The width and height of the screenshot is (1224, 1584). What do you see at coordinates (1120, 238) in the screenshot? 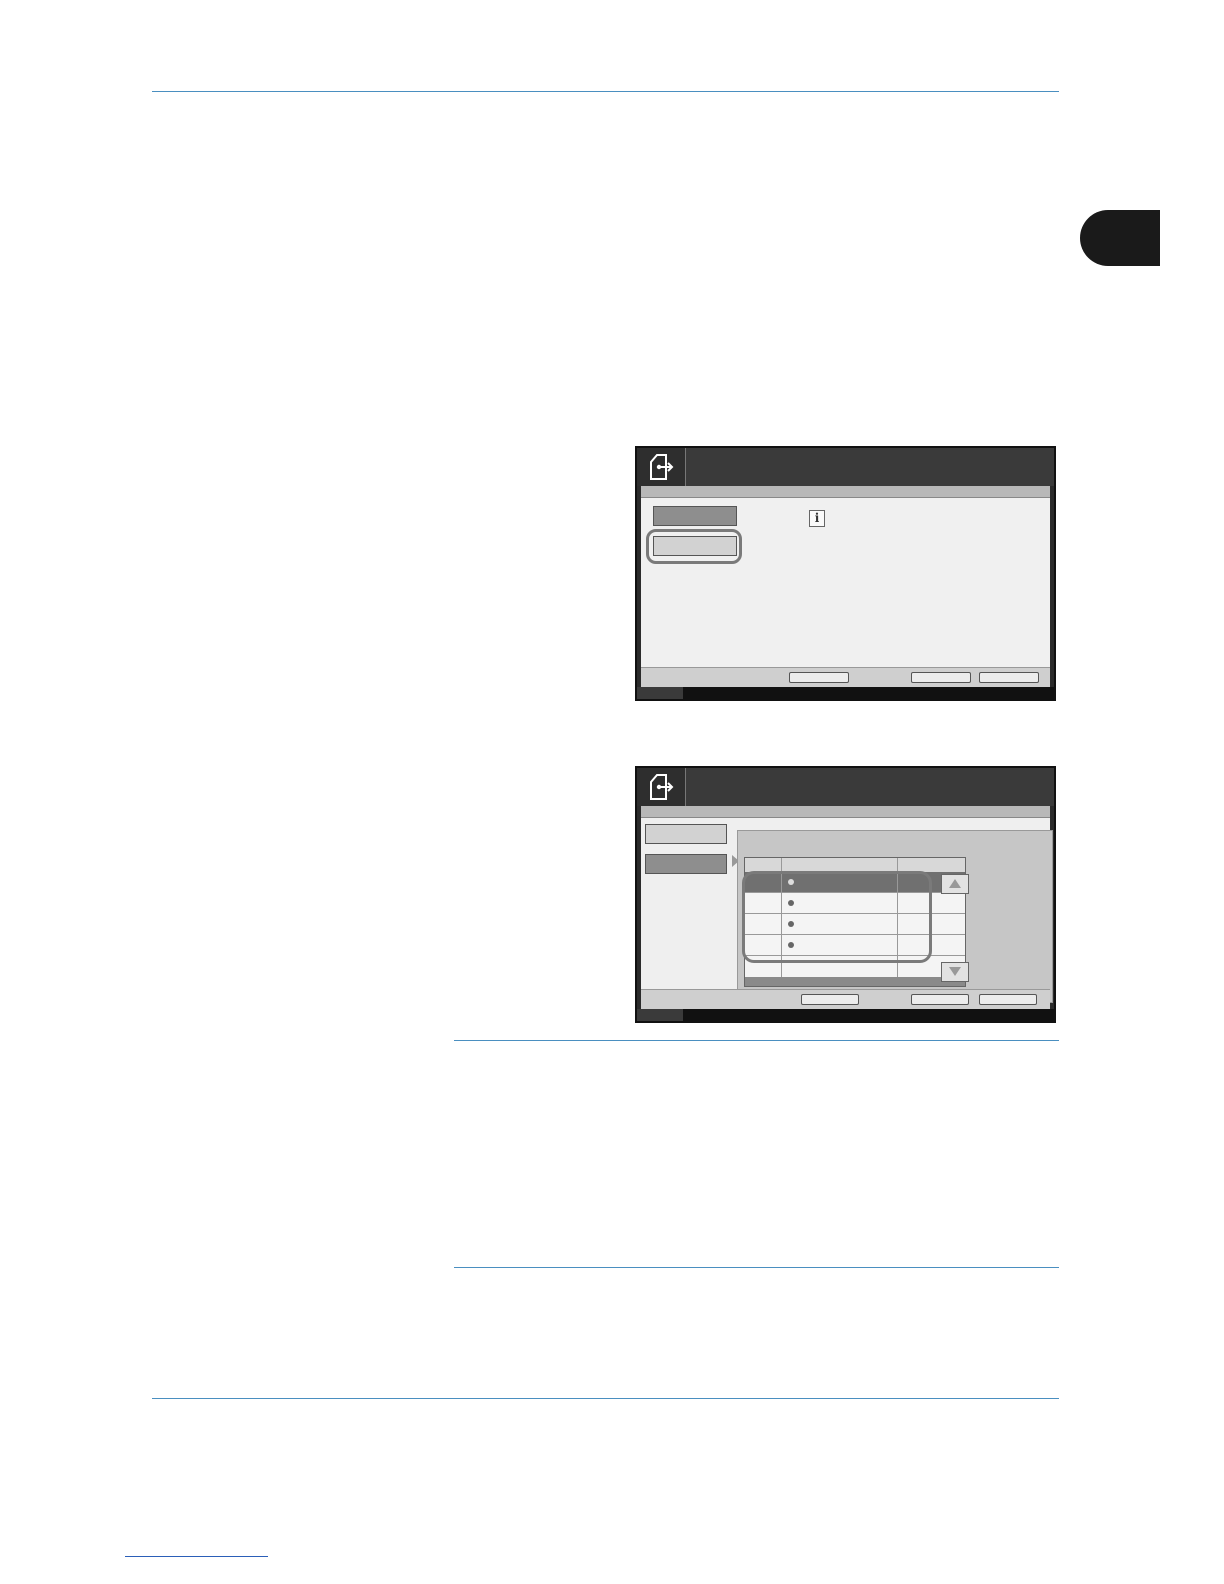
I see `chapter-tab` at bounding box center [1120, 238].